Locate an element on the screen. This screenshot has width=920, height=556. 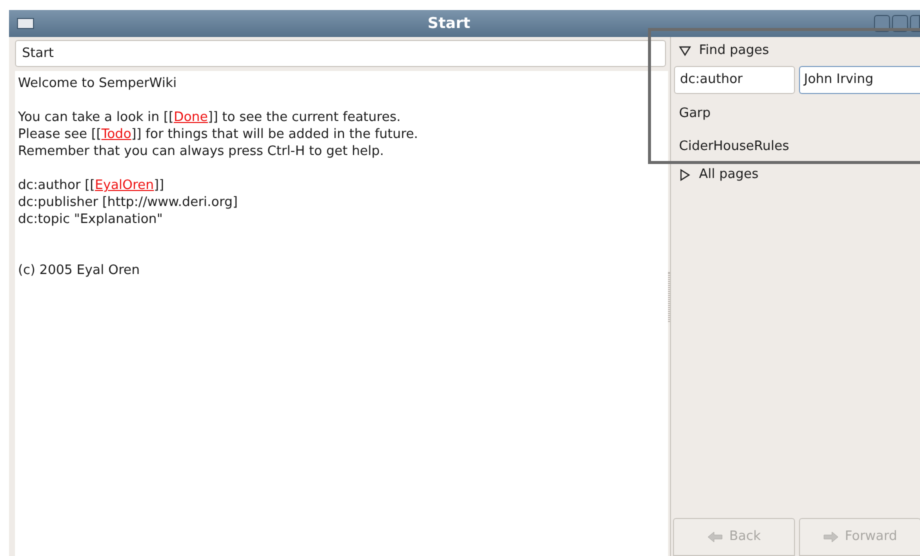
content-line: Welcome to SemperWiki is located at coordinates (98, 83).